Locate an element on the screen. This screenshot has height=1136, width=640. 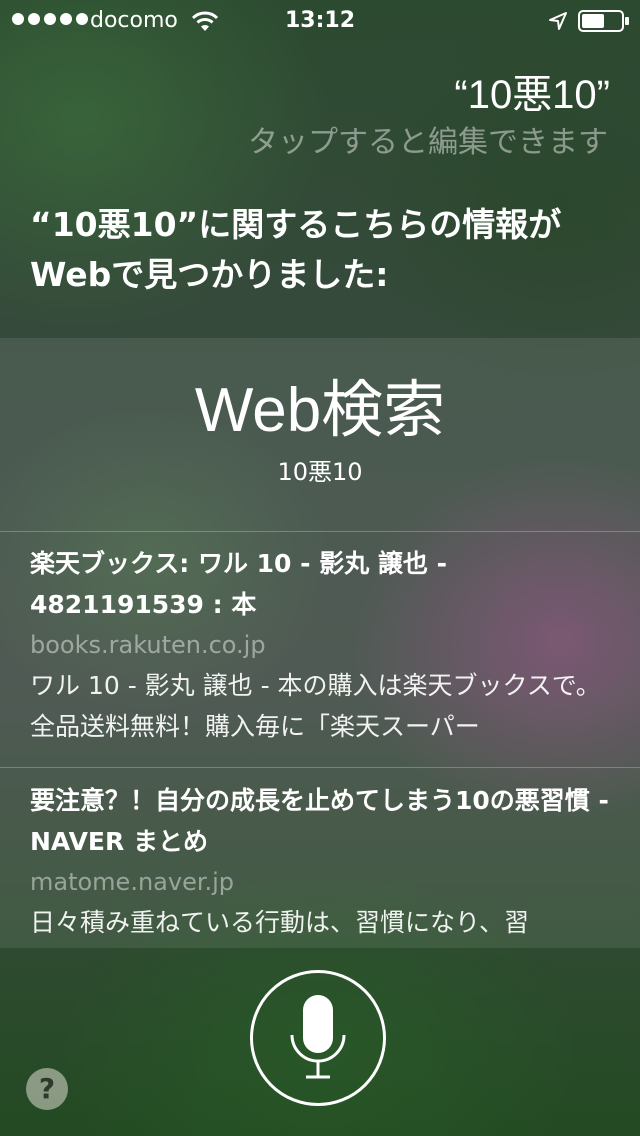
status-time: 13:12 is located at coordinates (320, 20).